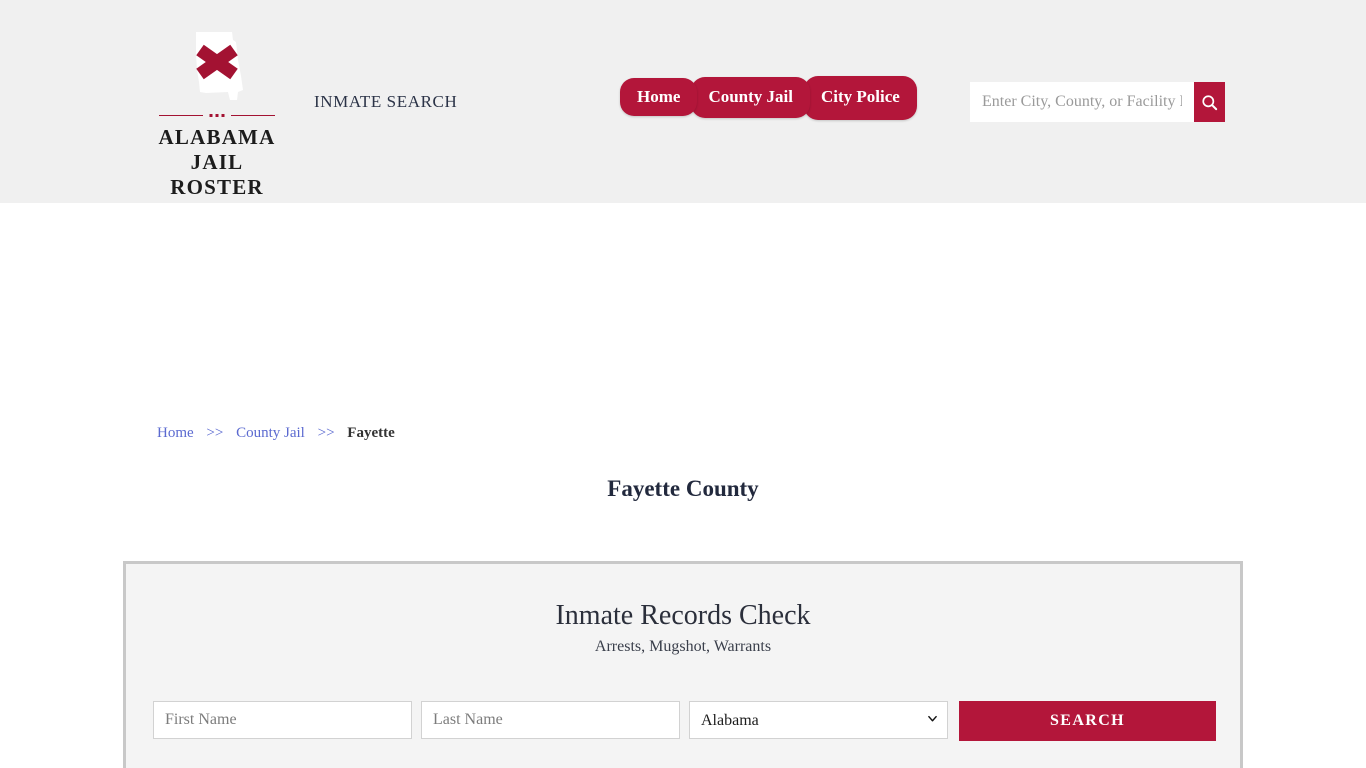 The image size is (1366, 768). I want to click on inmate-search-button: SEARCH, so click(1087, 721).